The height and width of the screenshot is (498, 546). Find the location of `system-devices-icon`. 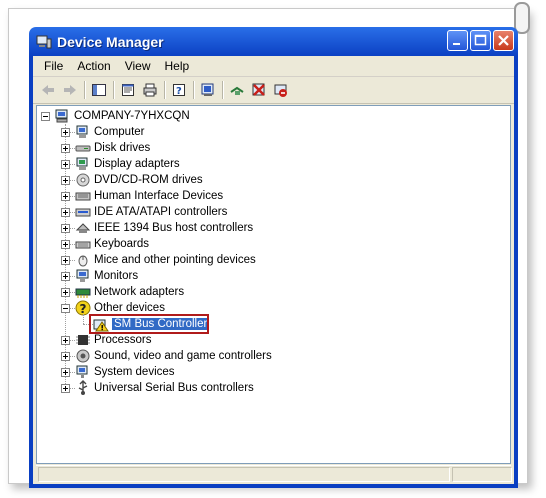

system-devices-icon is located at coordinates (82, 371).